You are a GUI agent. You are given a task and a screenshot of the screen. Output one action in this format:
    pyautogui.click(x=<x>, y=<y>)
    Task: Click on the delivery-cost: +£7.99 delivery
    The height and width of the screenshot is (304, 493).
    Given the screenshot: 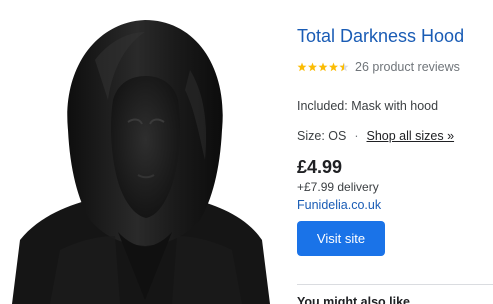 What is the action you would take?
    pyautogui.click(x=338, y=187)
    